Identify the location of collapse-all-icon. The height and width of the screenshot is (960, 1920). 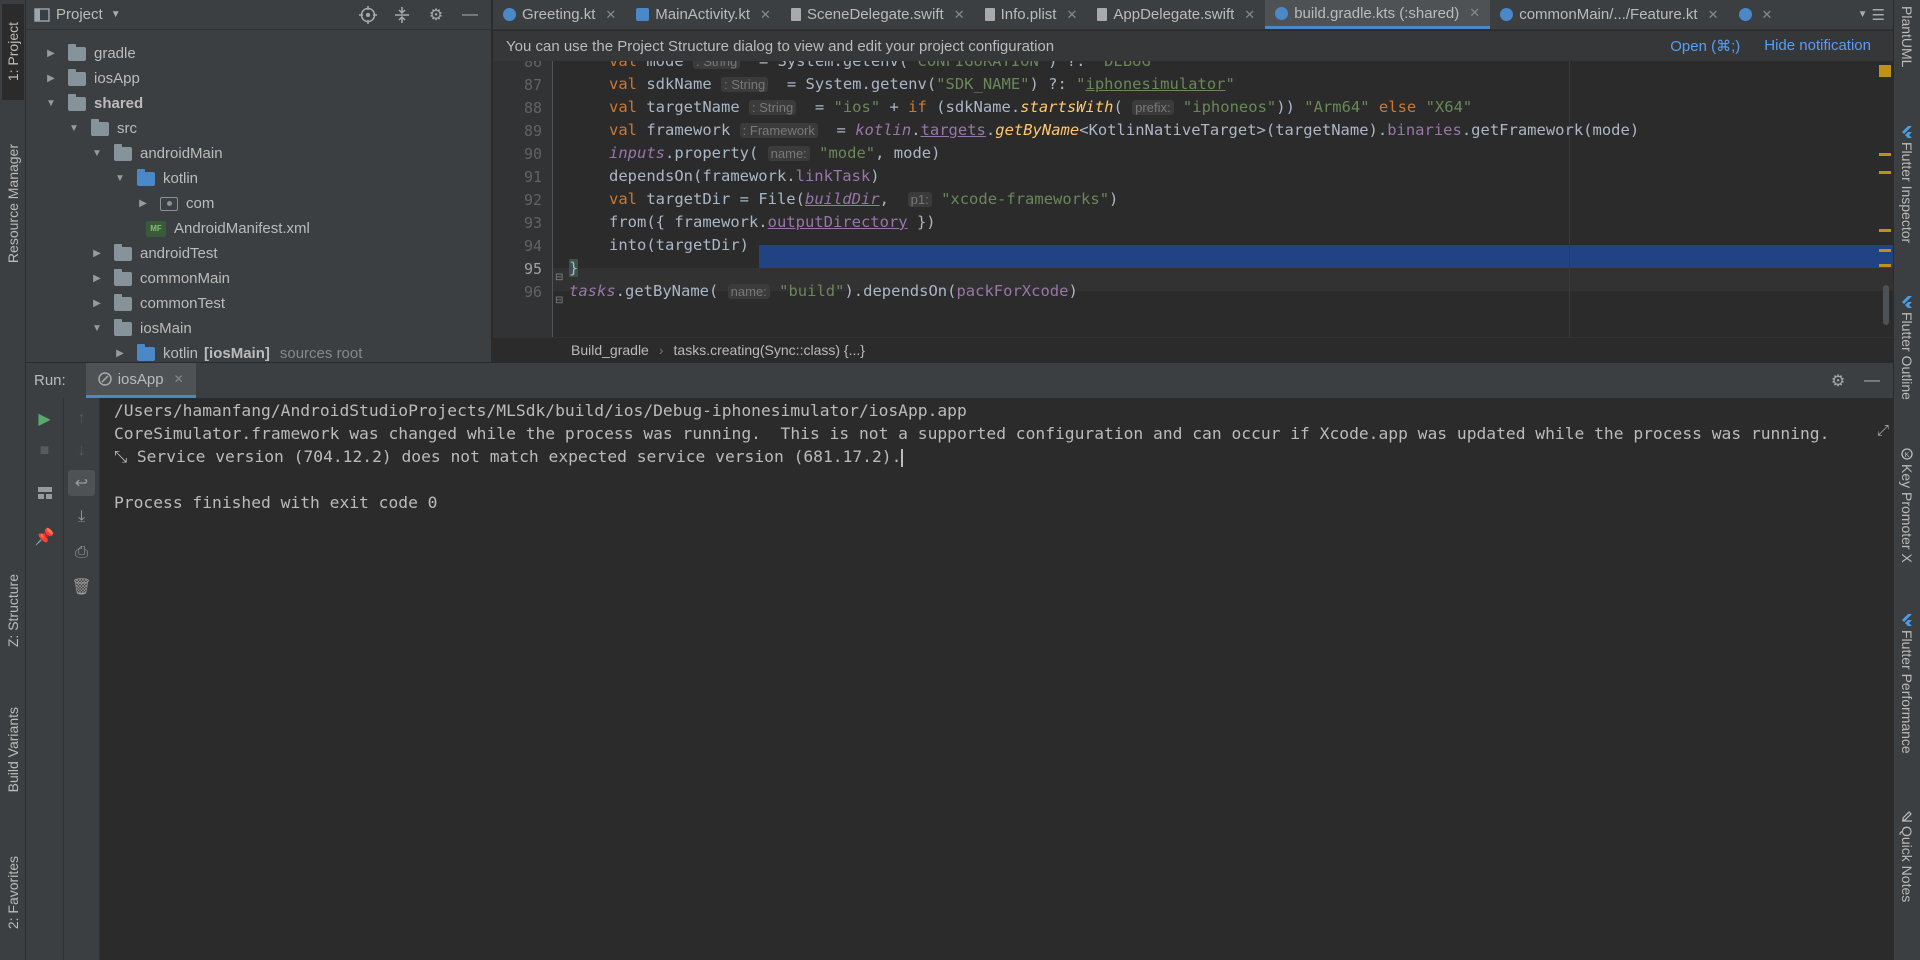
(402, 15).